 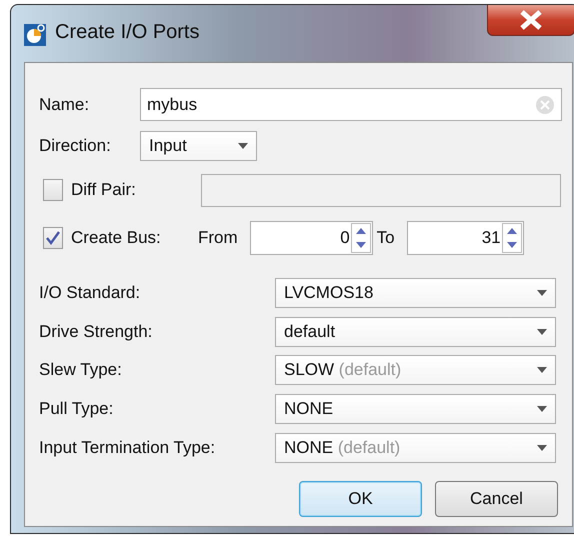 I want to click on checkmark-icon, so click(x=53, y=238).